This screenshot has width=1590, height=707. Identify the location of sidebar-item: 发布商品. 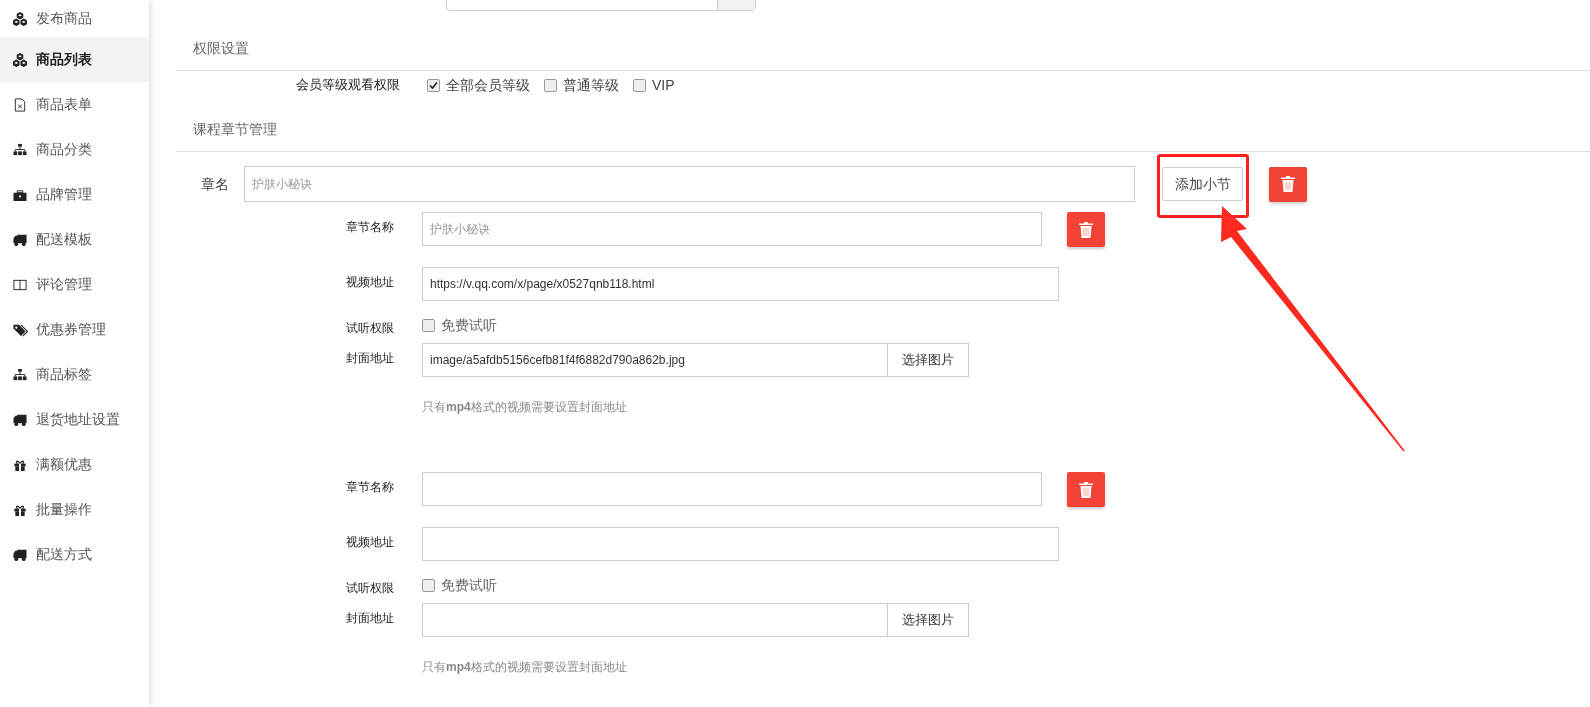
(74, 18).